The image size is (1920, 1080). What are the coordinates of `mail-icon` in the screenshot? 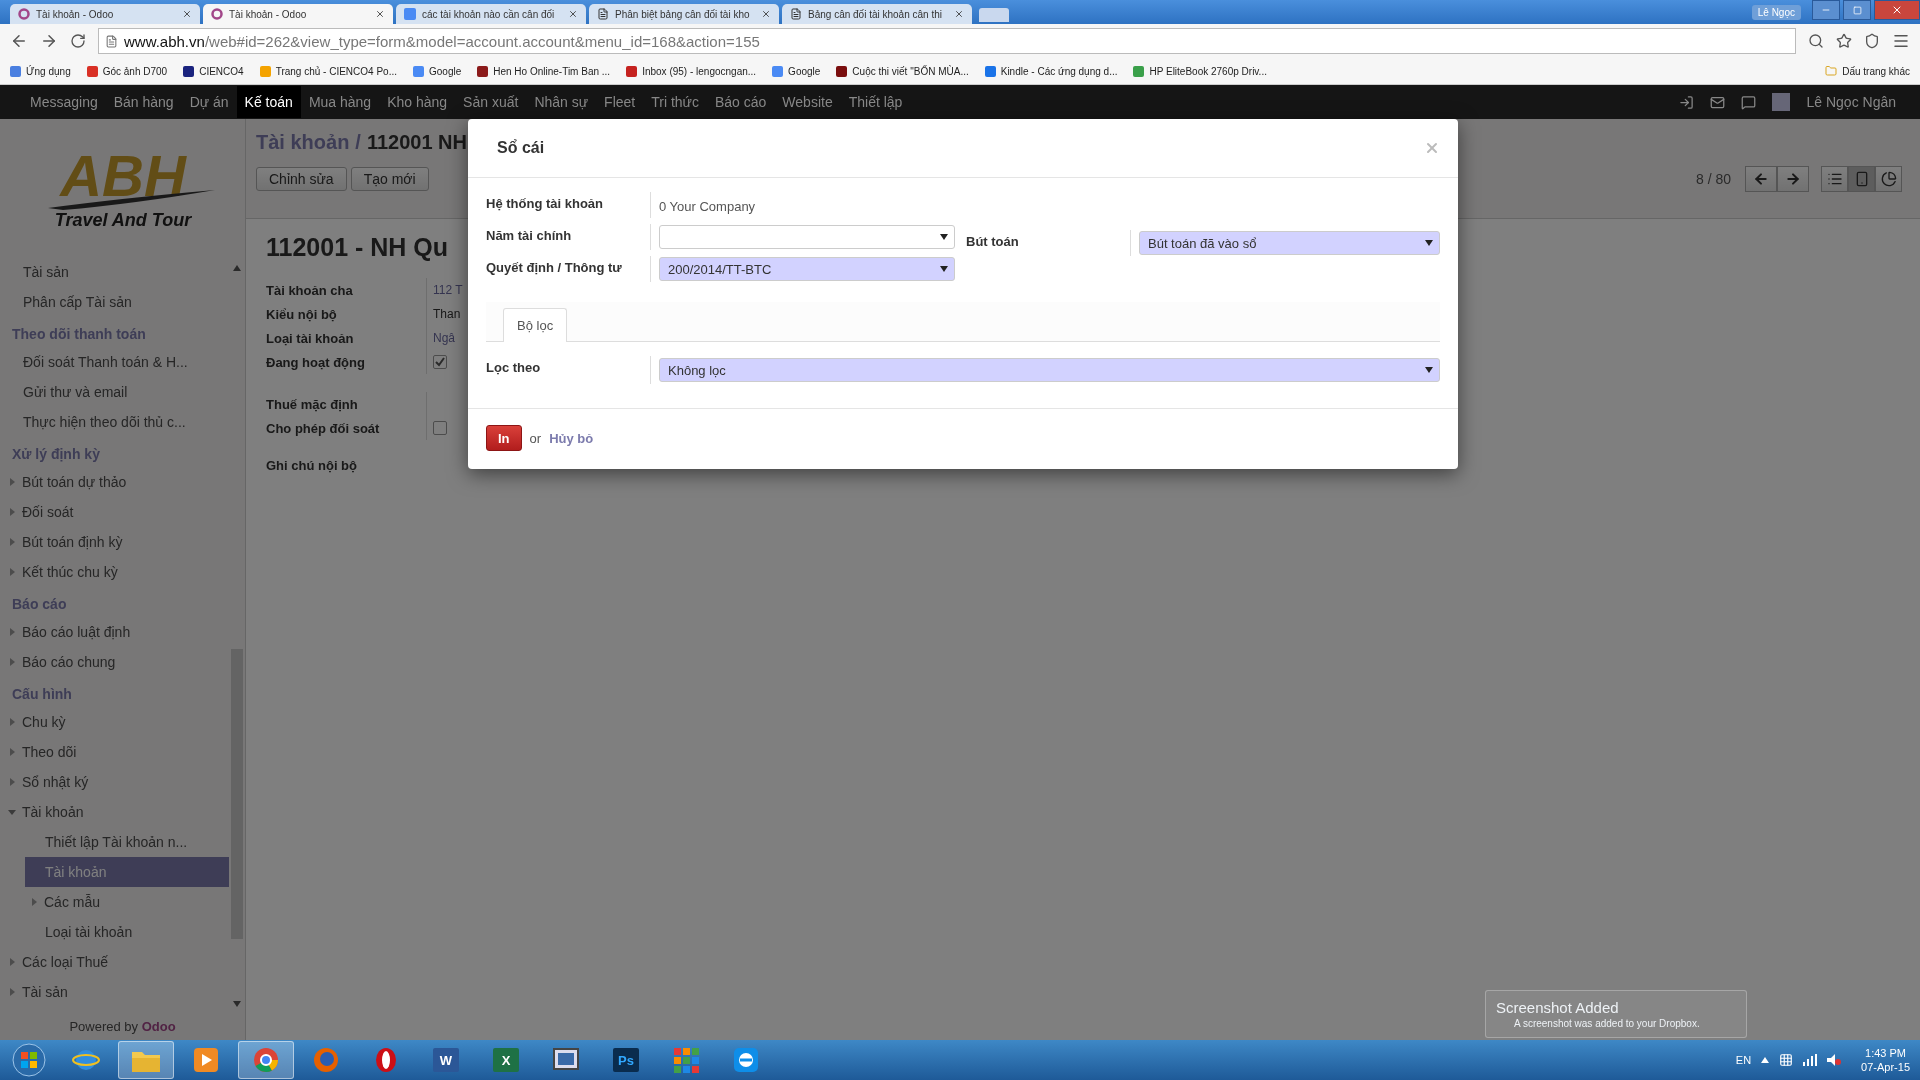 It's located at (1718, 102).